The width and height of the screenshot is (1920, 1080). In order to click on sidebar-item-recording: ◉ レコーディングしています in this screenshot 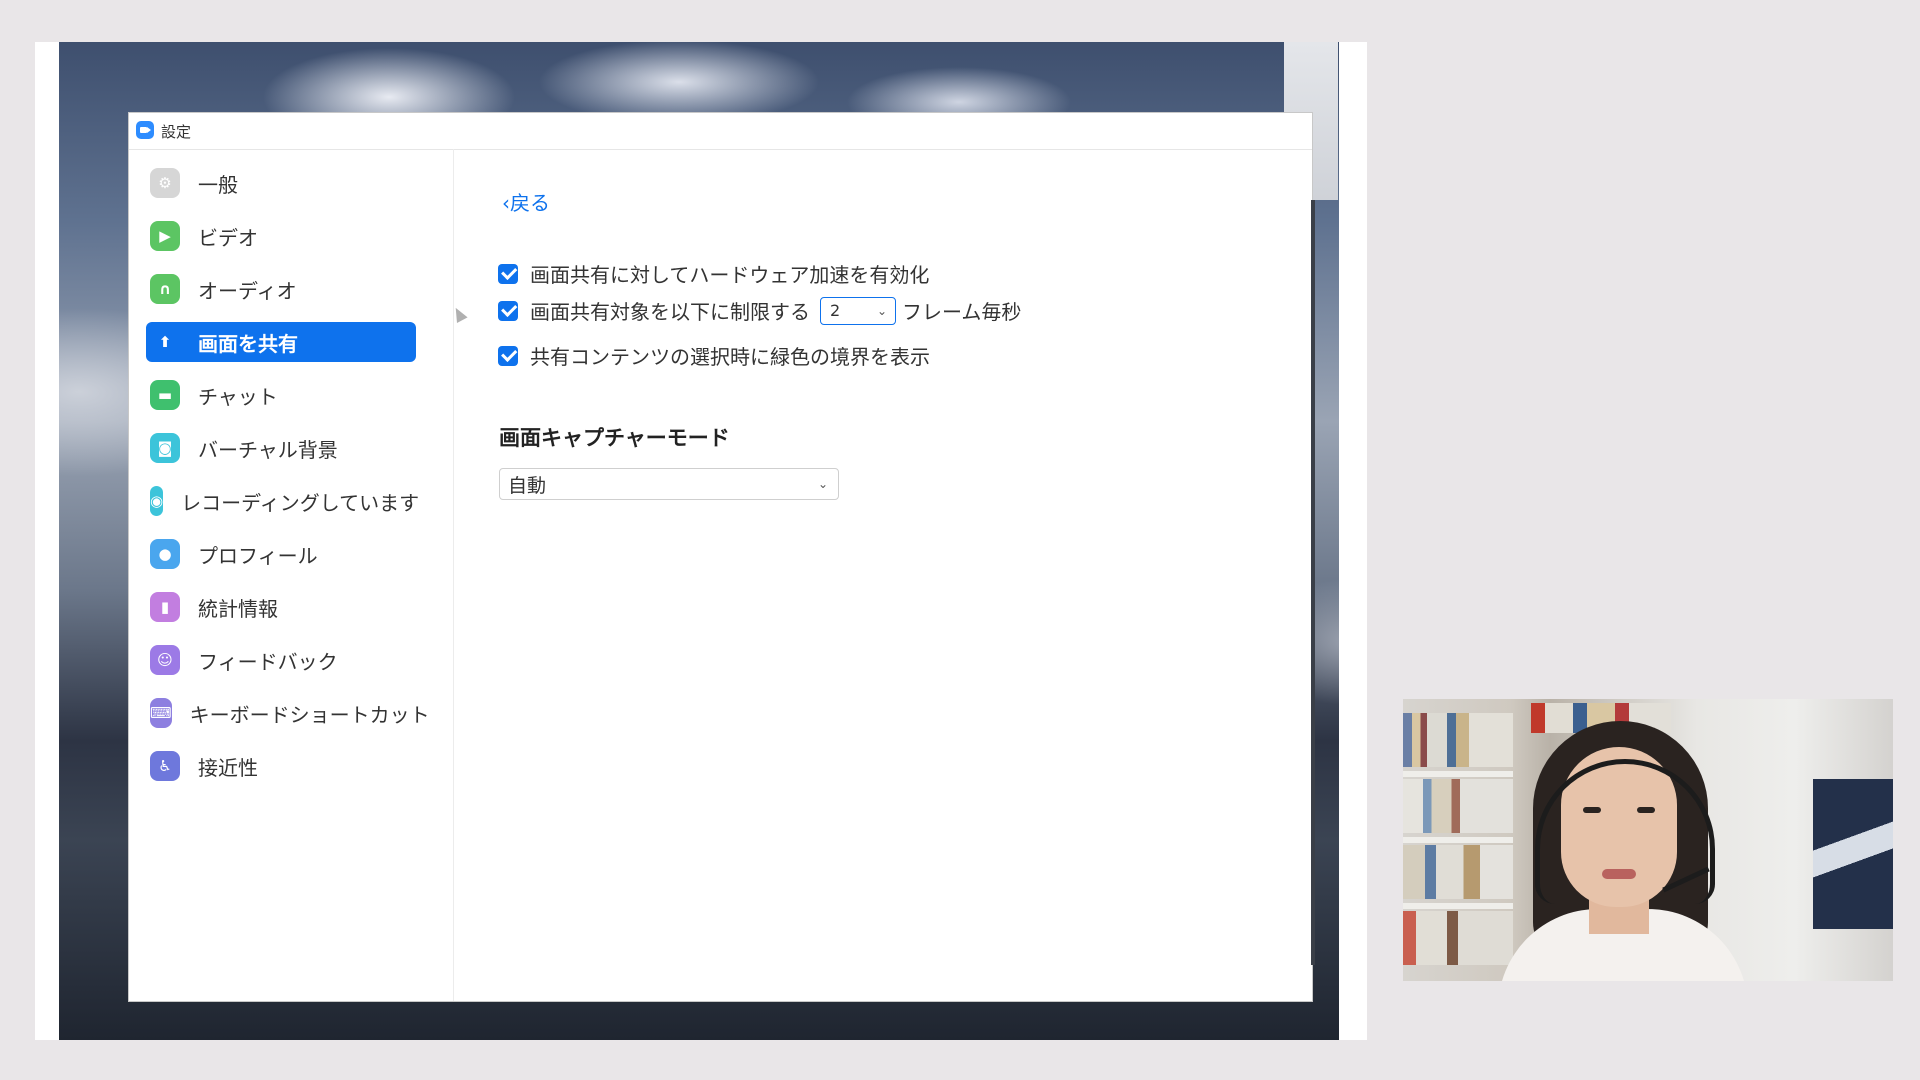, I will do `click(283, 501)`.